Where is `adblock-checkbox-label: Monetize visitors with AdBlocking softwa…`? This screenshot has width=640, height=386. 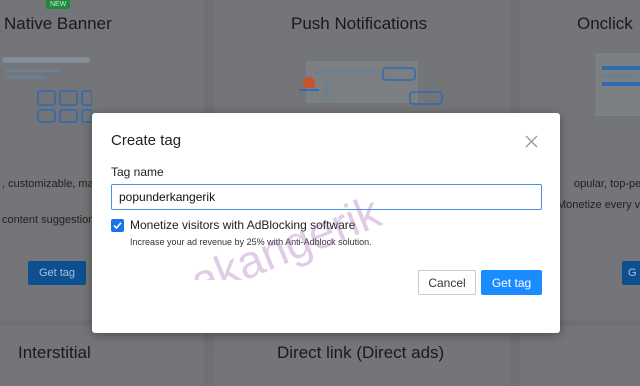
adblock-checkbox-label: Monetize visitors with AdBlocking softwa… is located at coordinates (242, 225).